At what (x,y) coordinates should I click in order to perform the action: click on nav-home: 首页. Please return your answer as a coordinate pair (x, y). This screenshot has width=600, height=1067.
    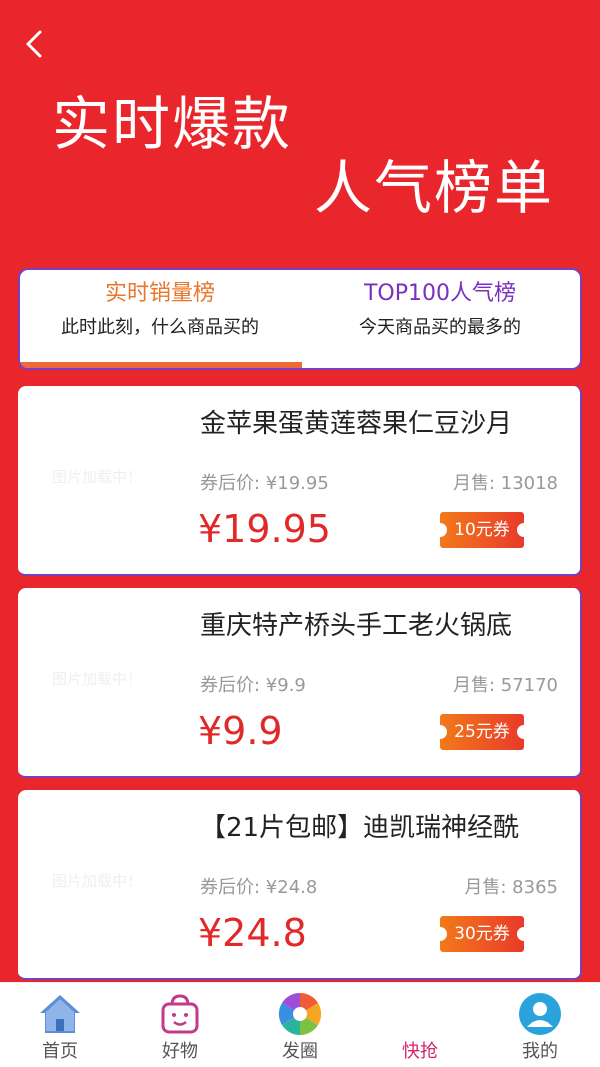
    Looking at the image, I should click on (60, 1025).